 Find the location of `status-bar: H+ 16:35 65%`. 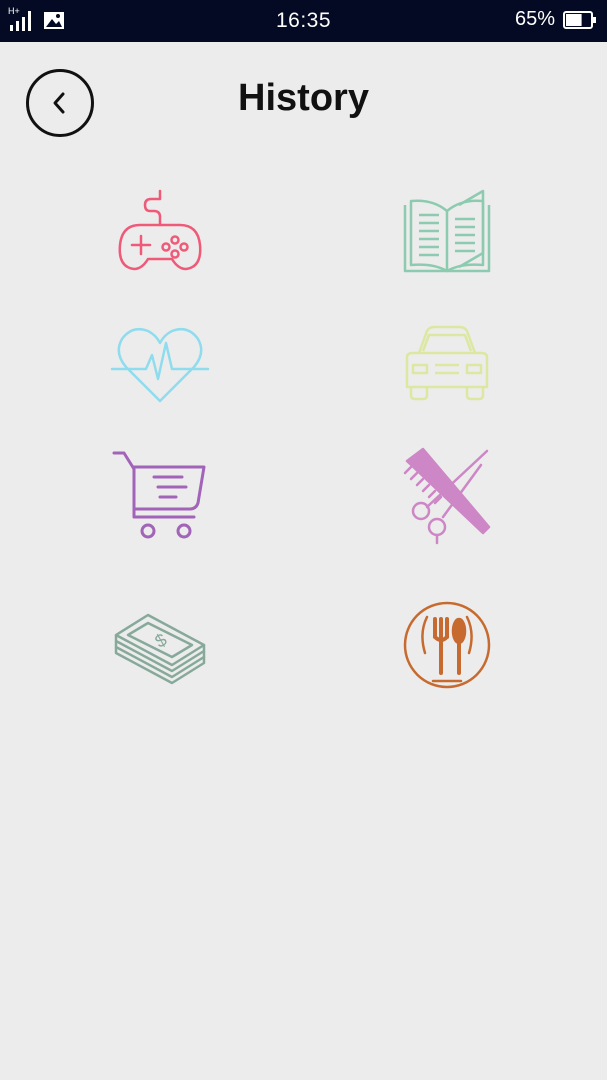

status-bar: H+ 16:35 65% is located at coordinates (303, 21).